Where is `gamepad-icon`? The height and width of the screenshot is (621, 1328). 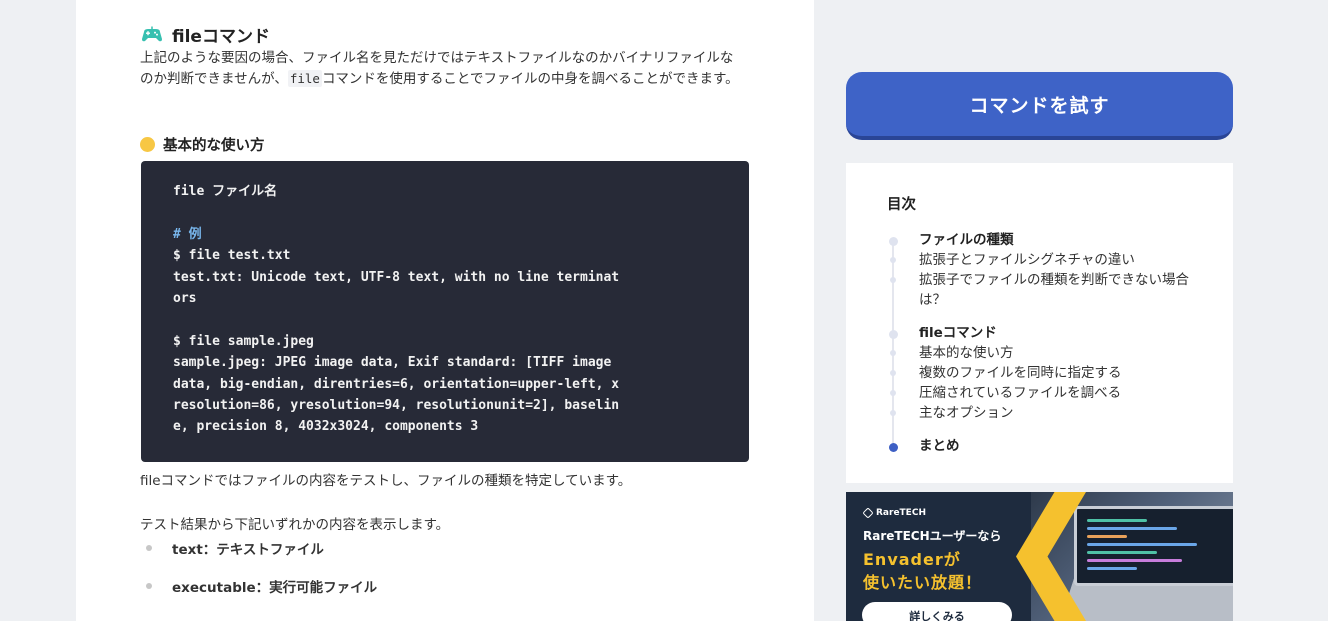
gamepad-icon is located at coordinates (152, 33).